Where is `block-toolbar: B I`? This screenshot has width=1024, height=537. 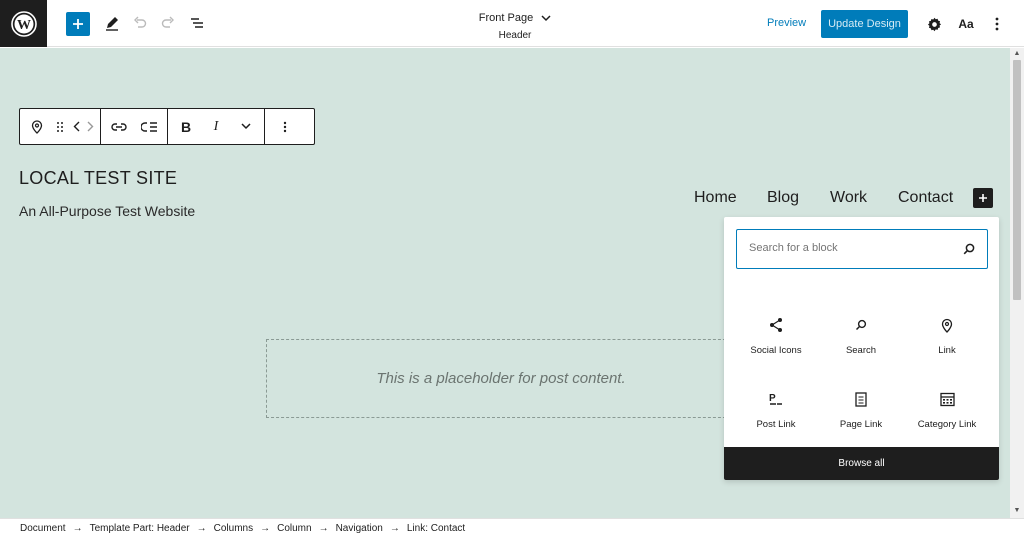 block-toolbar: B I is located at coordinates (167, 126).